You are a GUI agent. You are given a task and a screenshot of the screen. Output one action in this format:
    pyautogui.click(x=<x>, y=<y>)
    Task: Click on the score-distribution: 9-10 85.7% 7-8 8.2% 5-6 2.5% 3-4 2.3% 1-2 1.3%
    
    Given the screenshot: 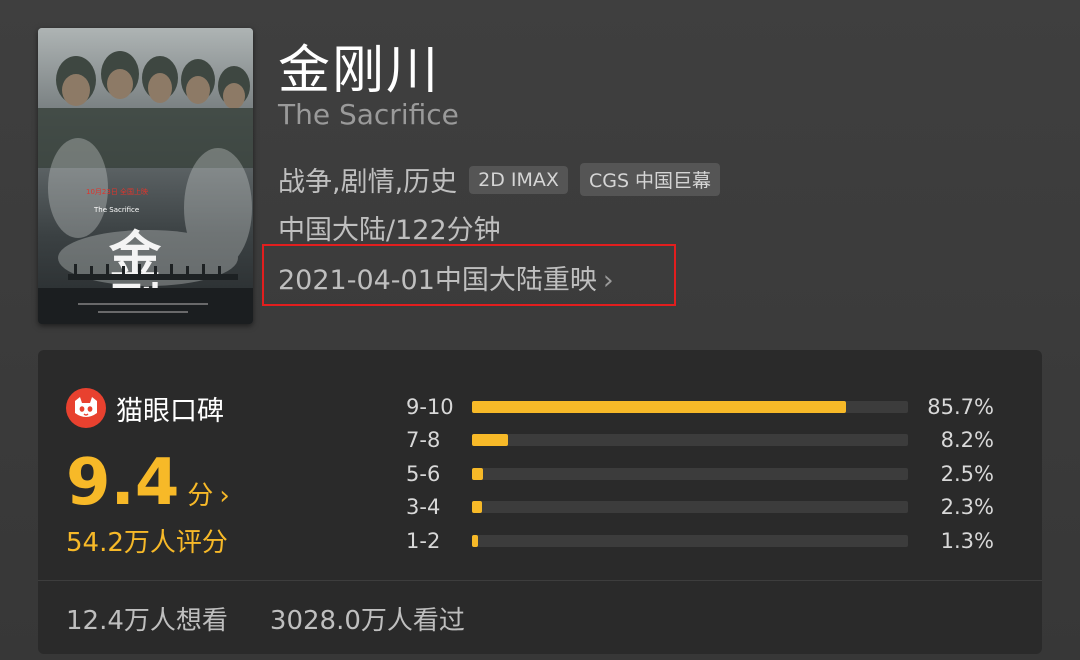 What is the action you would take?
    pyautogui.click(x=706, y=474)
    